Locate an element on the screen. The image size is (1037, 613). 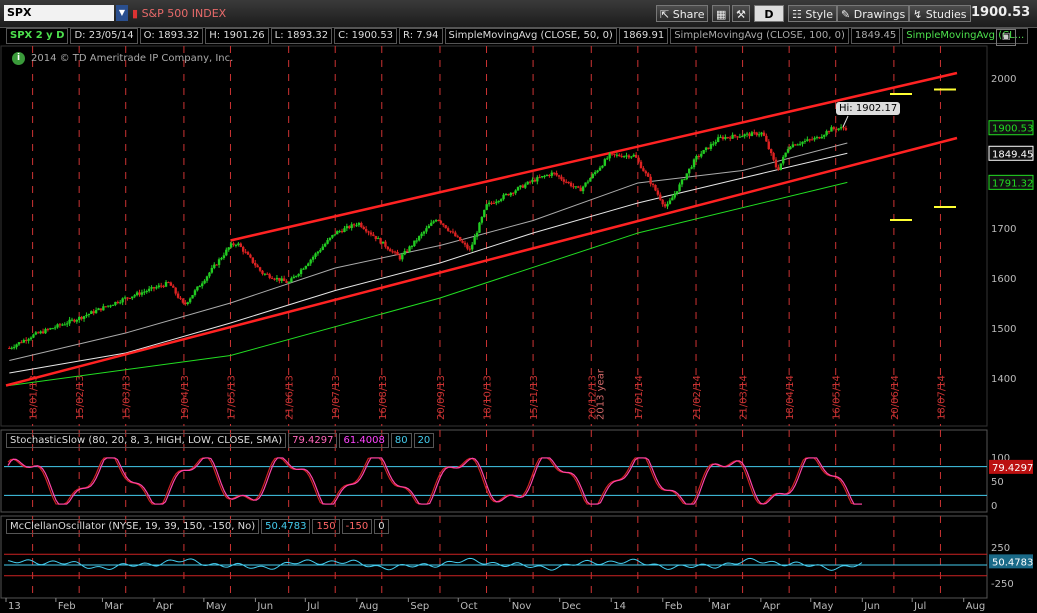
mcclellan-tag-label: 50.4783 is located at coordinates (1012, 562).